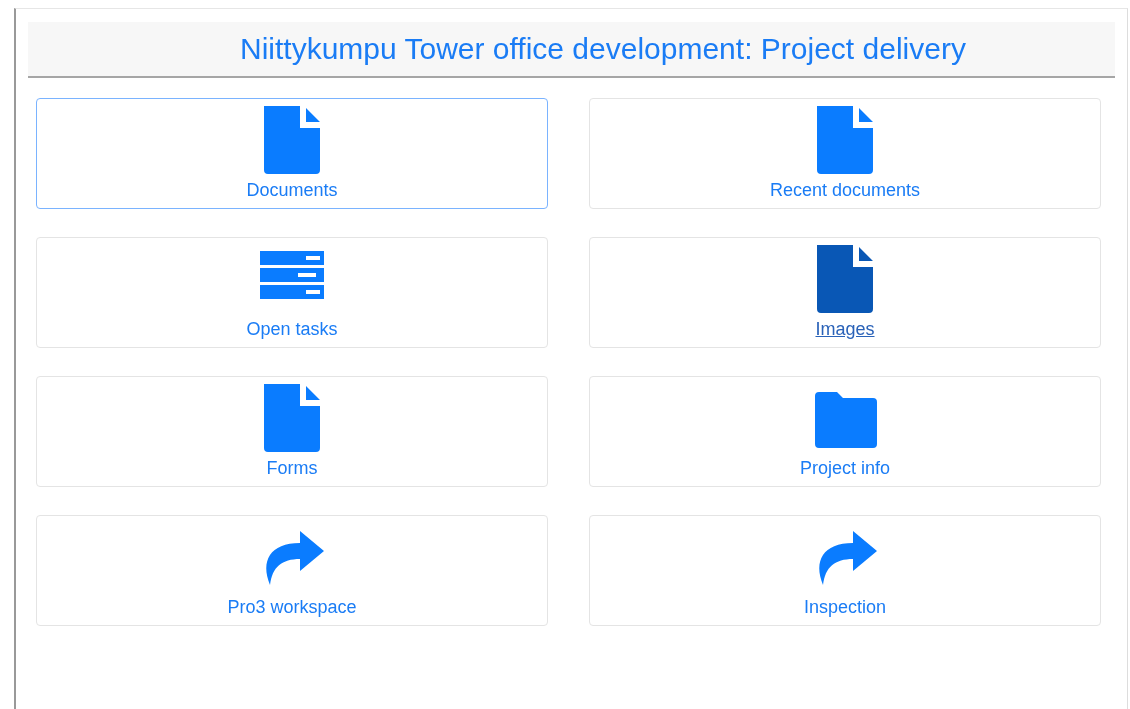  What do you see at coordinates (292, 570) in the screenshot?
I see `navigation-tile: Pro3 workspace` at bounding box center [292, 570].